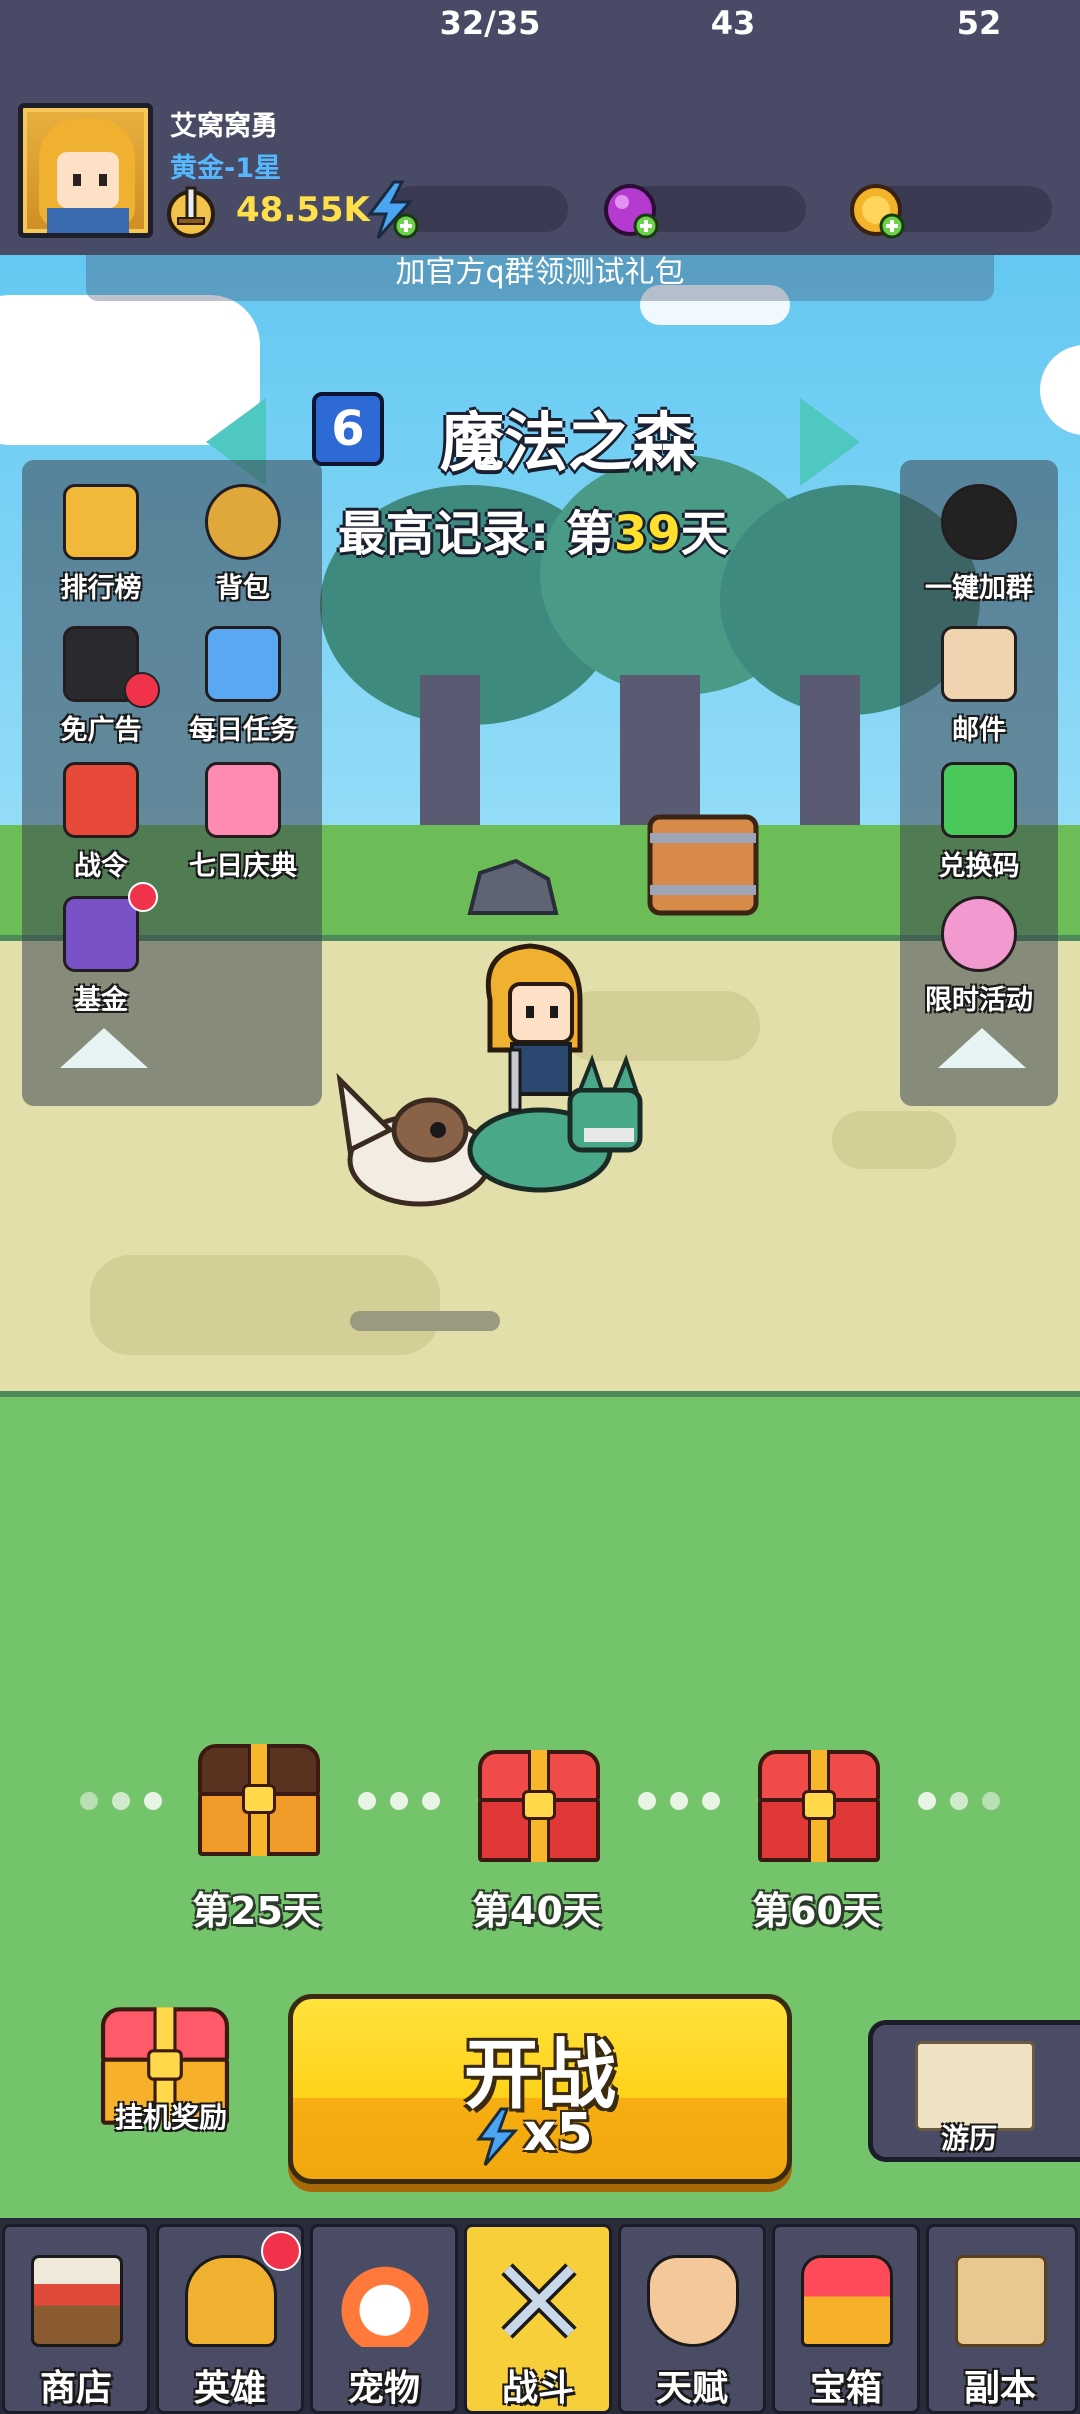 The width and height of the screenshot is (1080, 2414). I want to click on add-gem-icon, so click(631, 210).